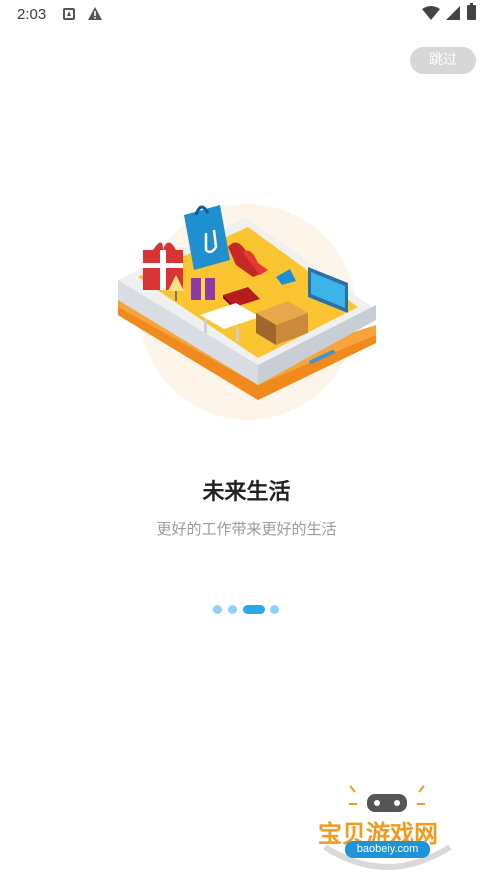  Describe the element at coordinates (246, 529) in the screenshot. I see `onboarding-subtitle: 更好的工作带来更好的生活` at that location.